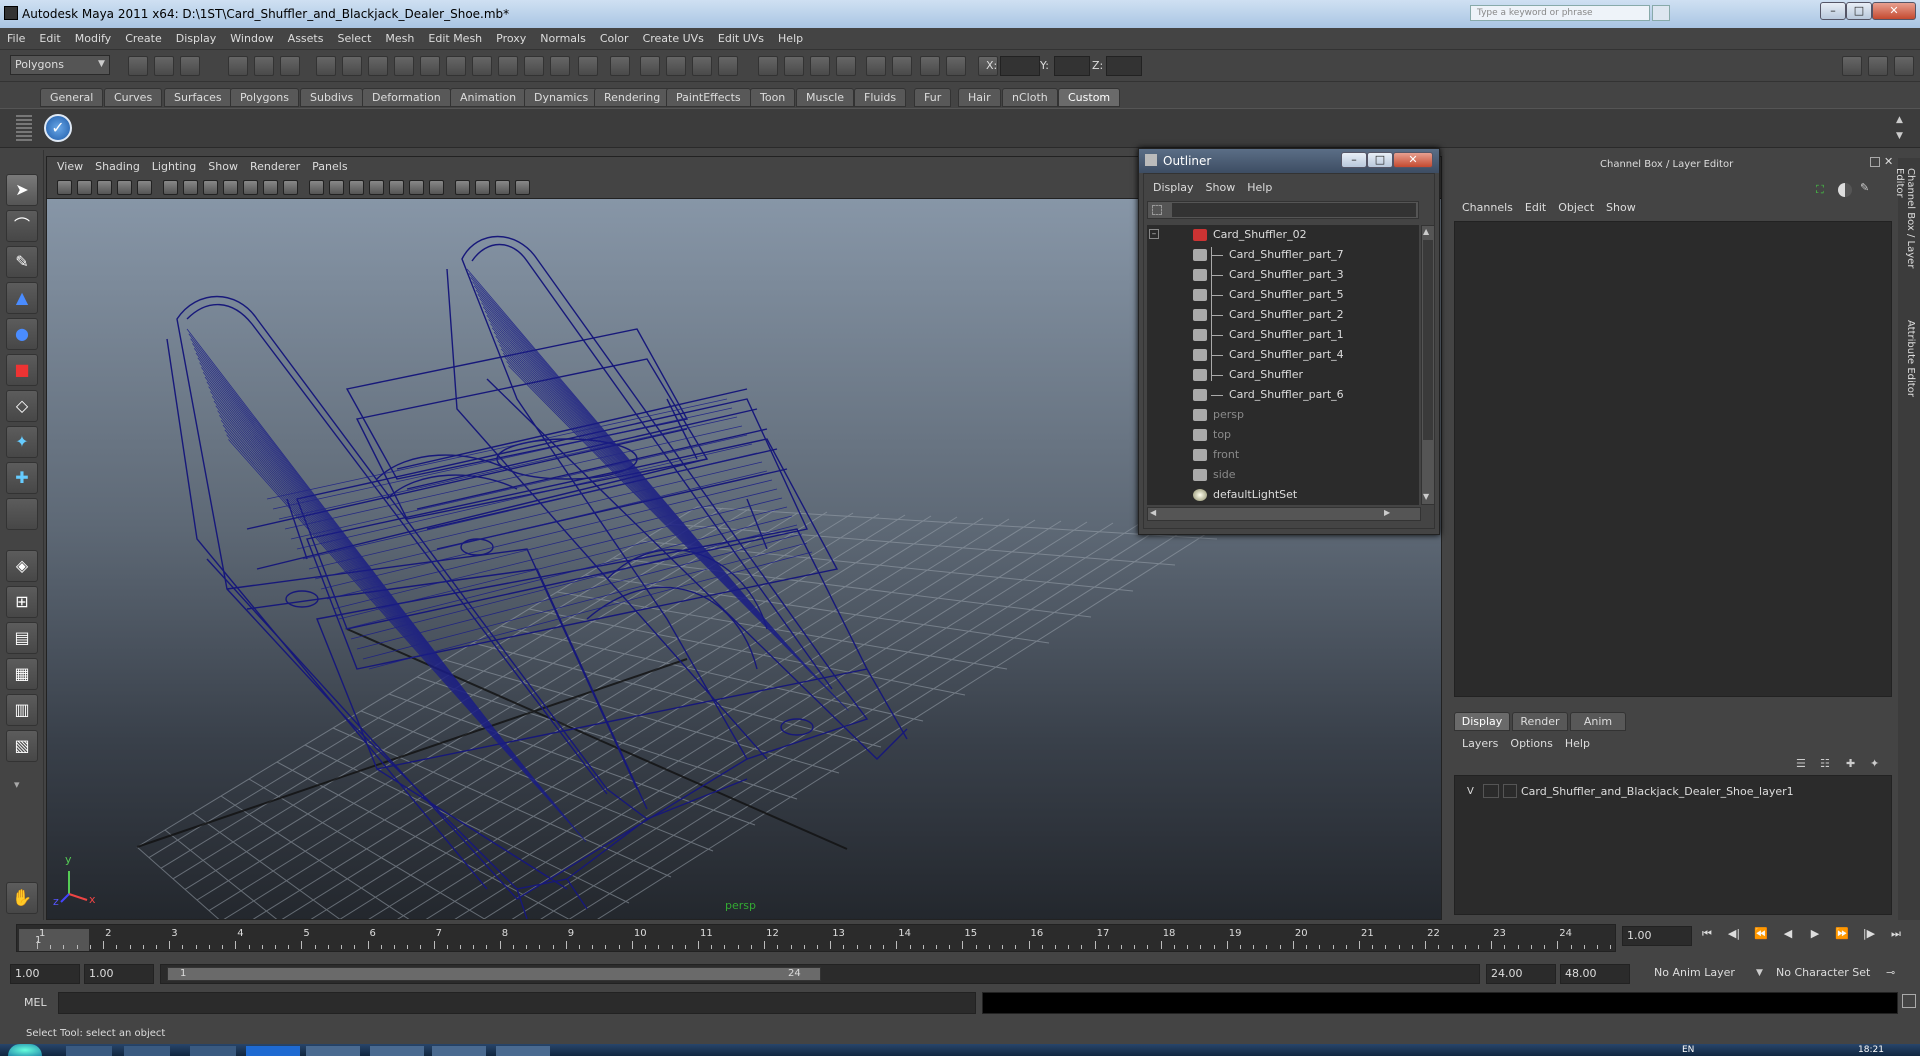  What do you see at coordinates (1124, 66) in the screenshot?
I see `z-coordinate-field` at bounding box center [1124, 66].